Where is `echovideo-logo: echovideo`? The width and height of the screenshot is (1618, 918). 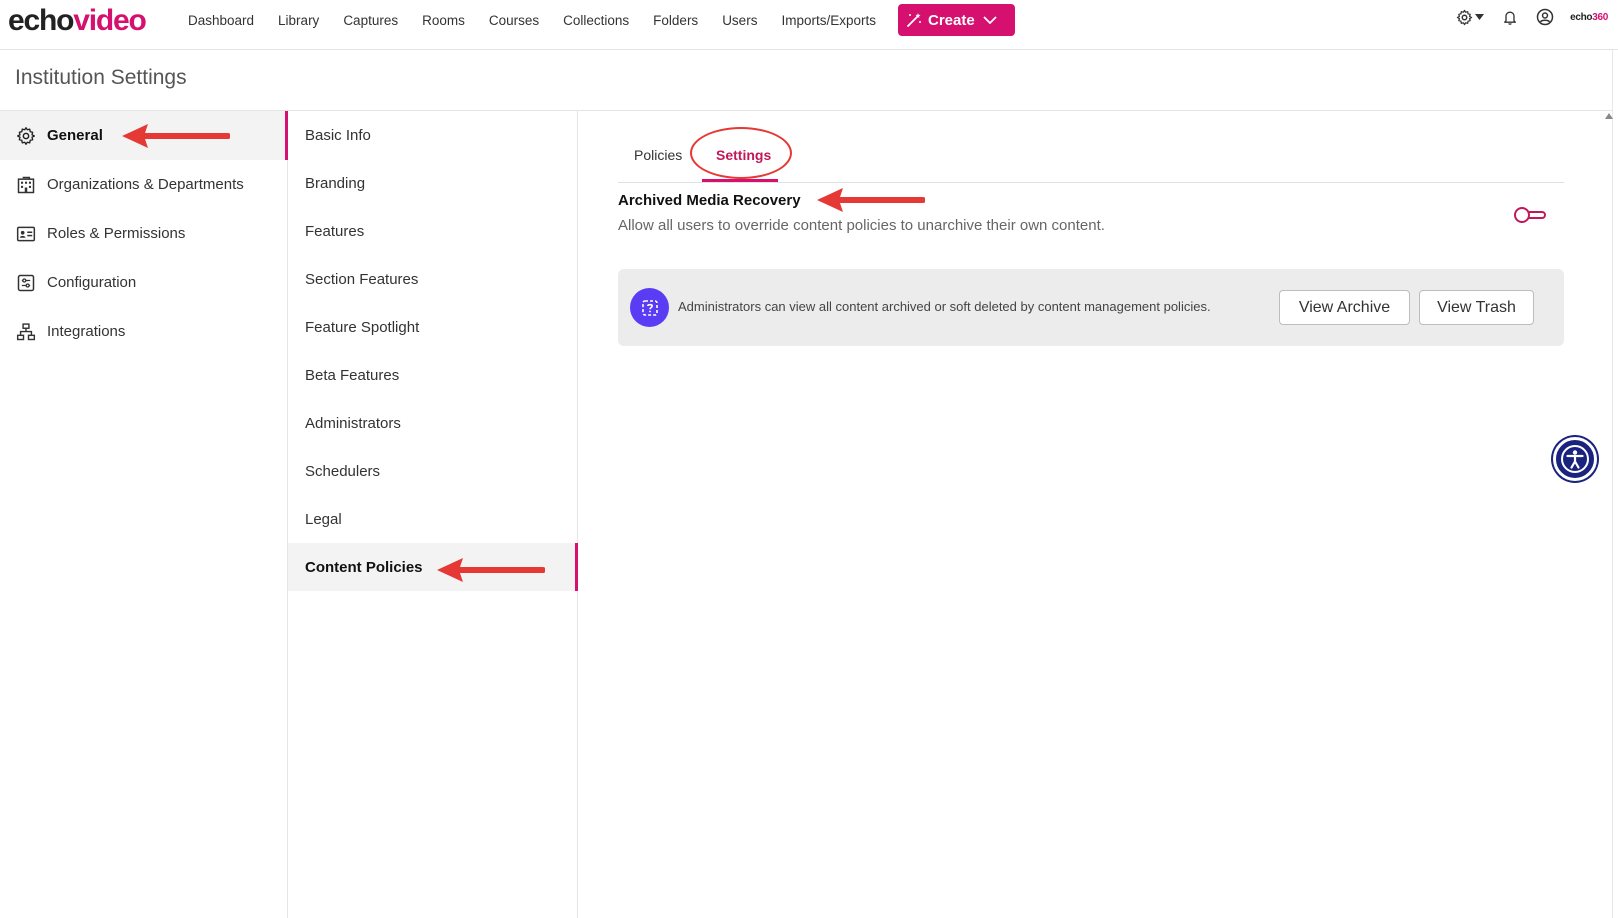
echovideo-logo: echovideo is located at coordinates (77, 21).